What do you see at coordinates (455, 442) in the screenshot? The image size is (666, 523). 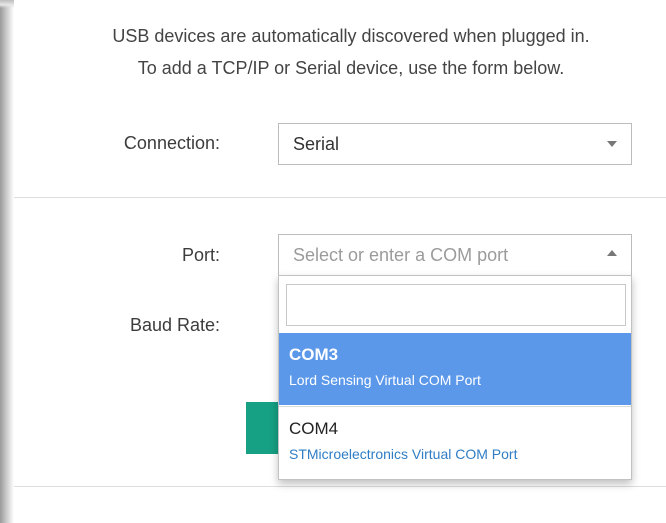 I see `port-option-com4: COM4 STMicroelectronics Virtual COM Port` at bounding box center [455, 442].